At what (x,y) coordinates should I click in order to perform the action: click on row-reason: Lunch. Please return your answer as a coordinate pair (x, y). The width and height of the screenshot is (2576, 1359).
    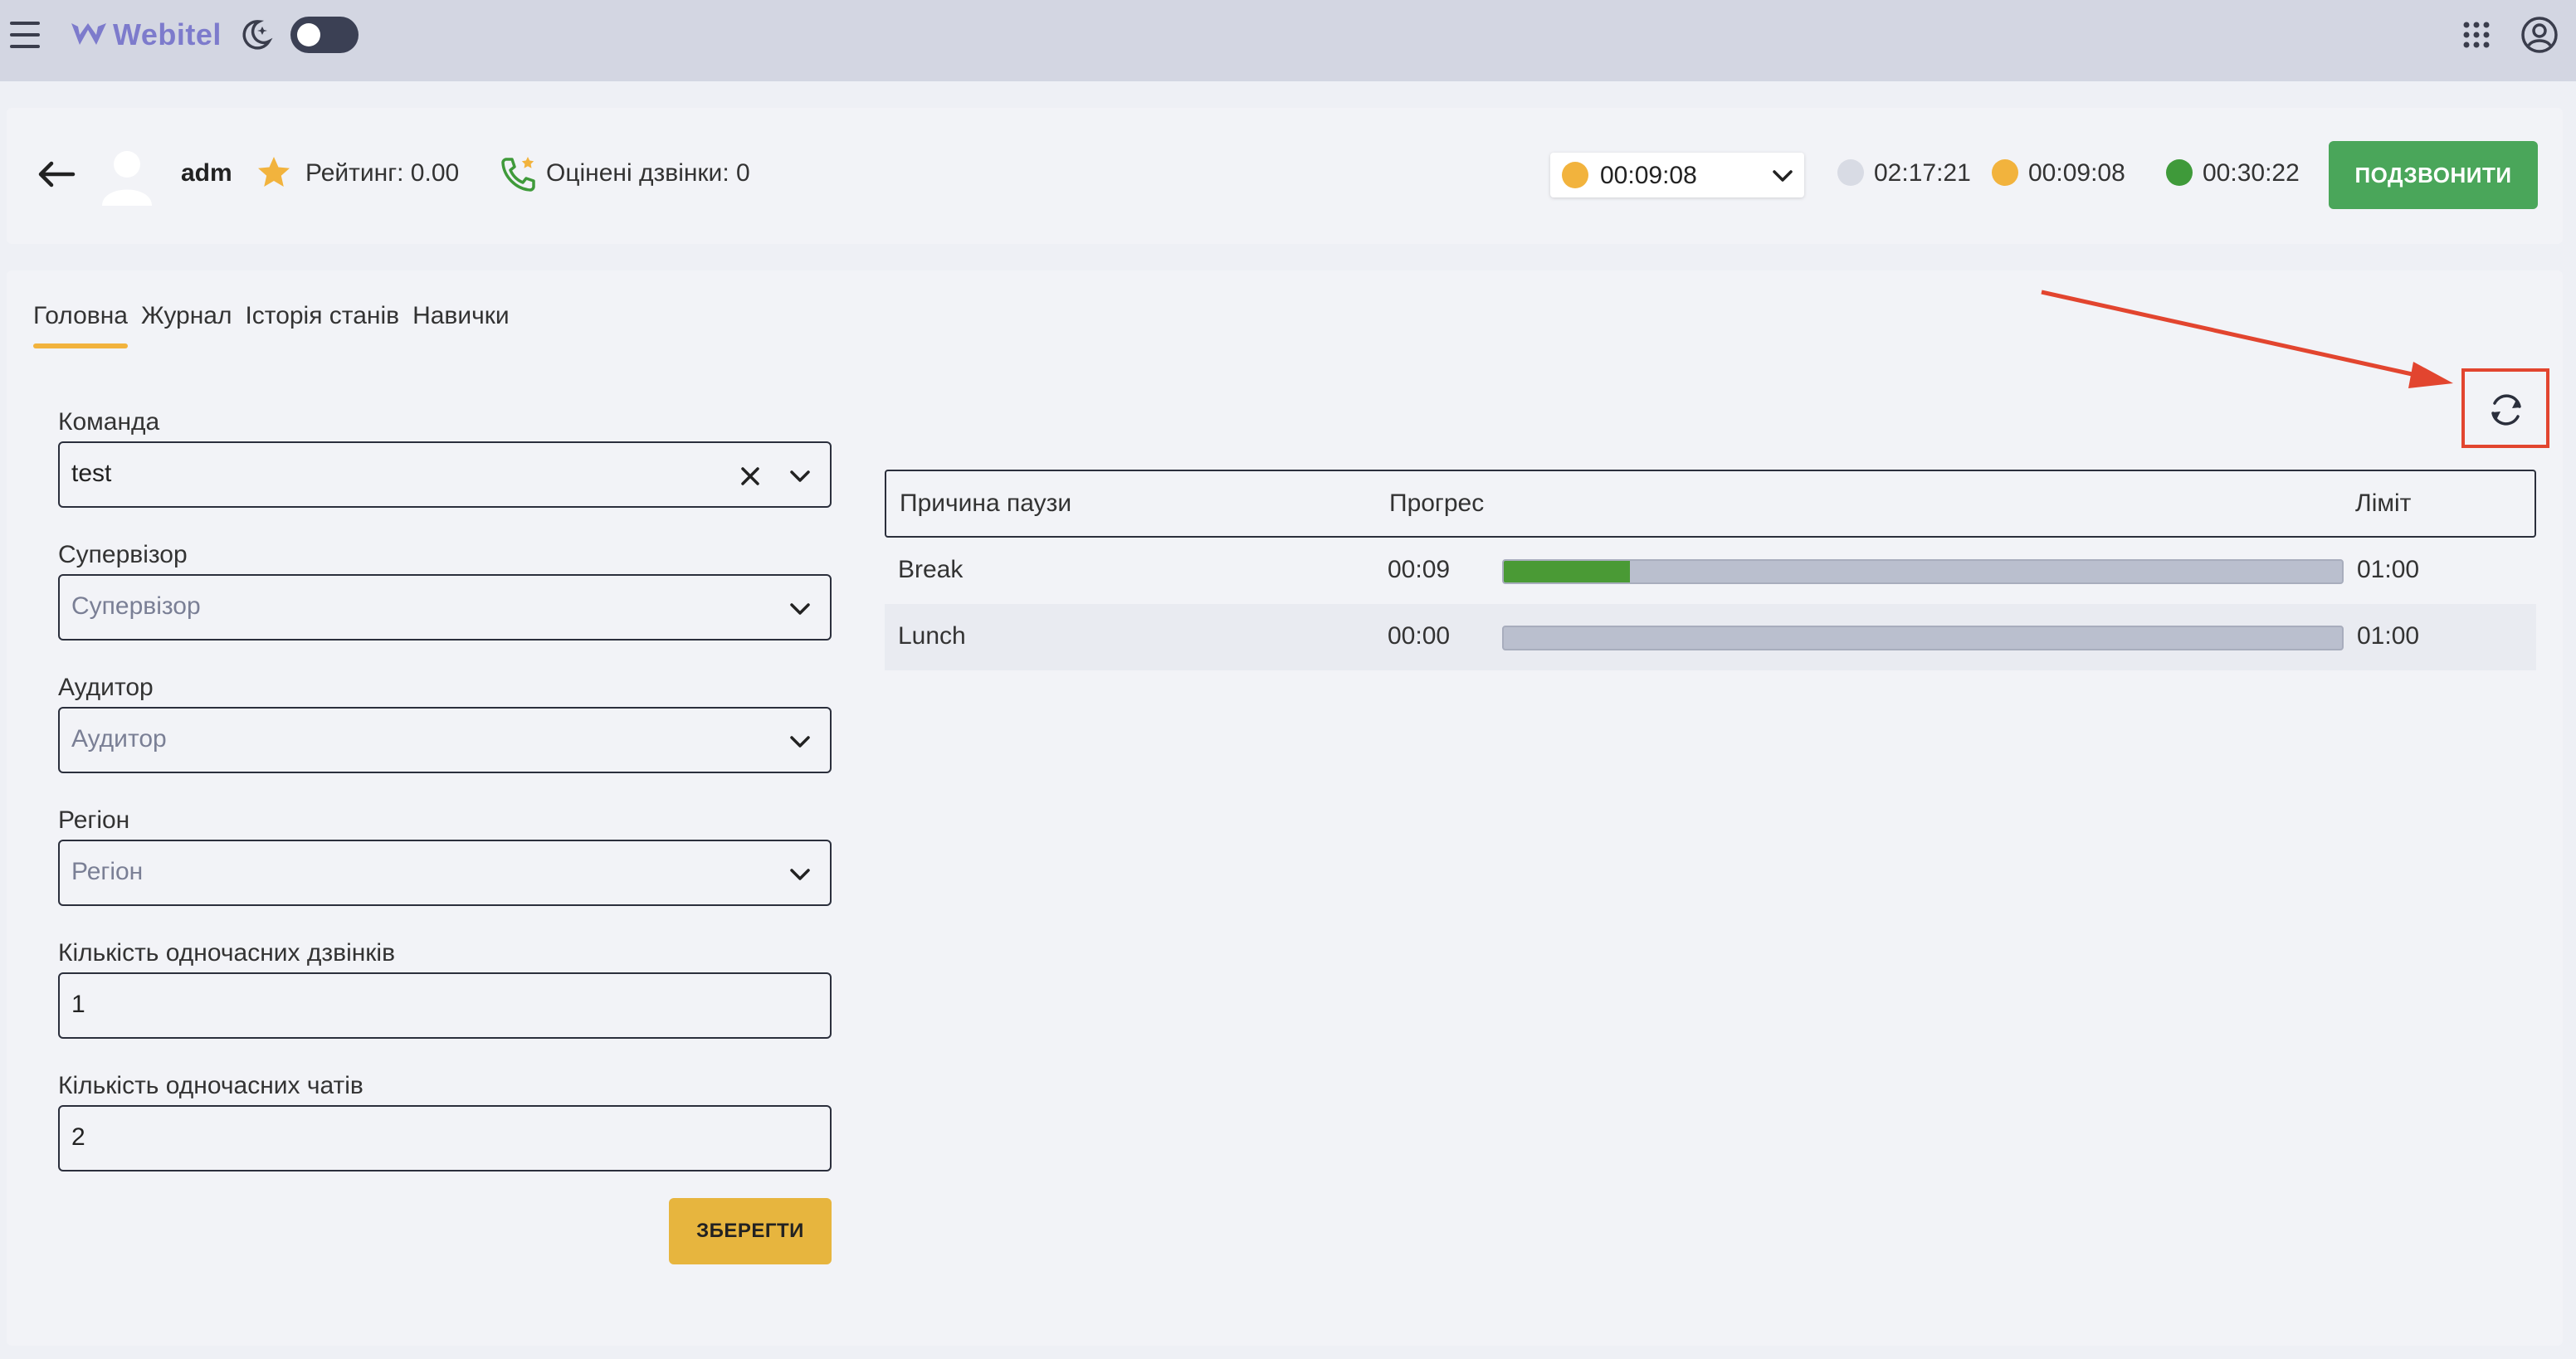
    Looking at the image, I should click on (932, 636).